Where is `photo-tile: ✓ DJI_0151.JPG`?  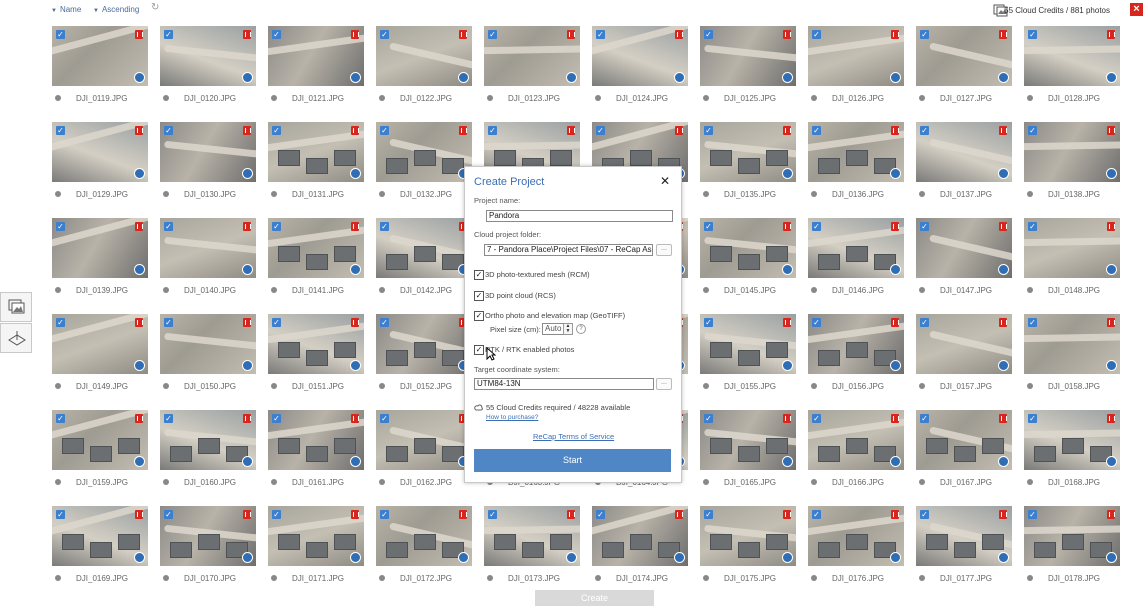 photo-tile: ✓ DJI_0151.JPG is located at coordinates (316, 354).